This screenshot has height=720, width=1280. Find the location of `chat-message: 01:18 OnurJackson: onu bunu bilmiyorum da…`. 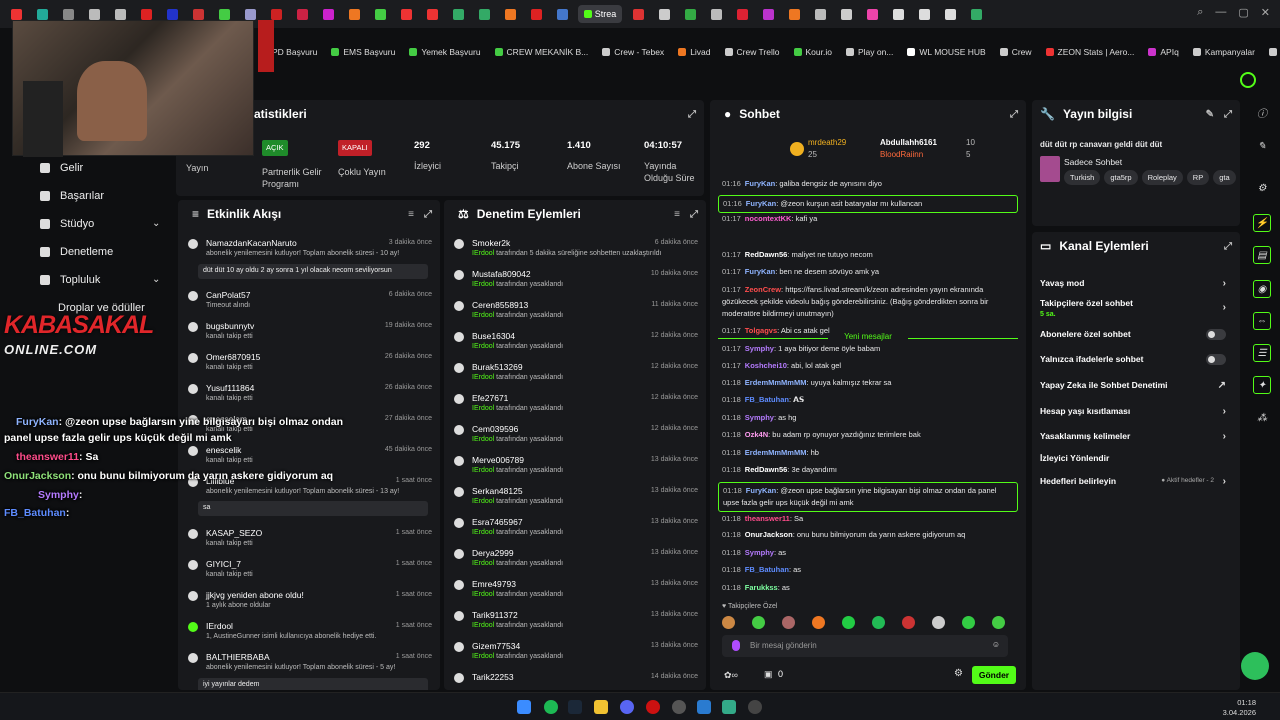

chat-message: 01:18 OnurJackson: onu bunu bilmiyorum da… is located at coordinates (870, 535).